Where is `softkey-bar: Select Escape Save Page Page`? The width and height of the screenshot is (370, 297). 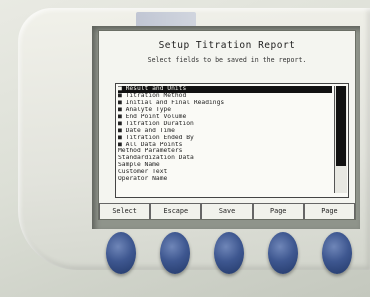 softkey-bar: Select Escape Save Page Page is located at coordinates (227, 211).